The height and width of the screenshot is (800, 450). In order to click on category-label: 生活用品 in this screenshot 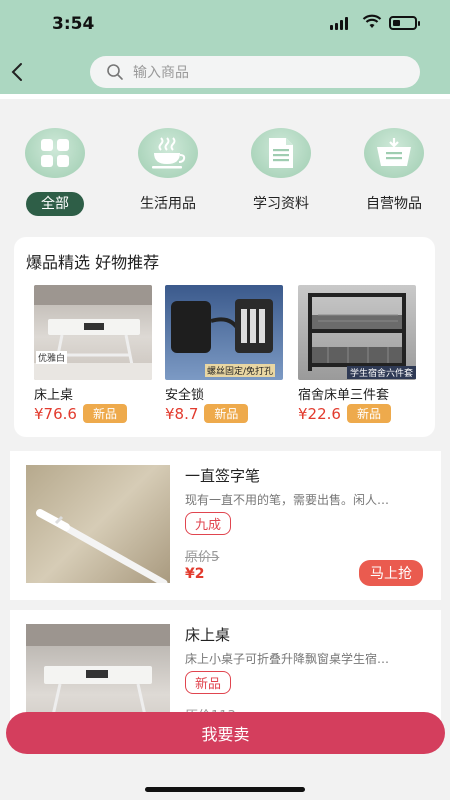, I will do `click(168, 204)`.